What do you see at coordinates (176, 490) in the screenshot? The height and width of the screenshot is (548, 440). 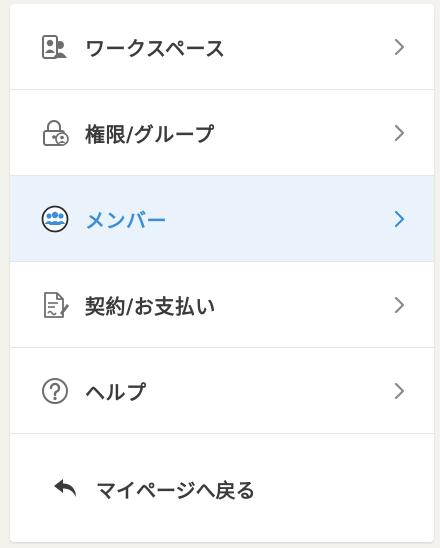 I see `back-to-mypage-label: マイページへ戻る` at bounding box center [176, 490].